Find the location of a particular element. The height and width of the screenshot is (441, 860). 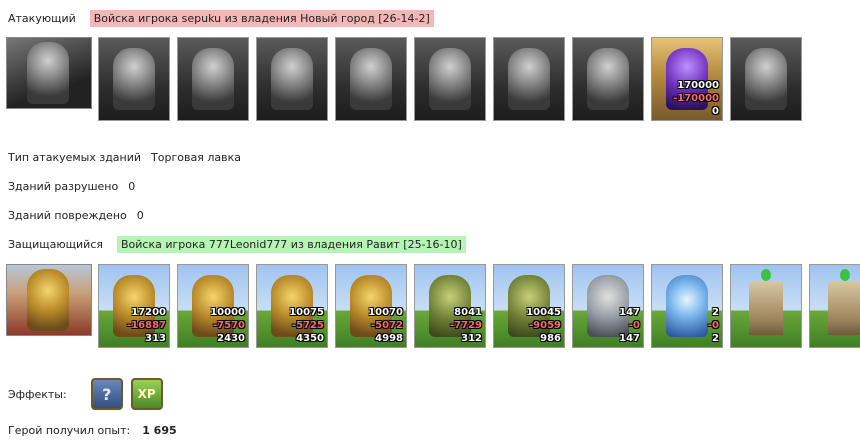

unit-counts: 10045 -9059 986 is located at coordinates (543, 325).